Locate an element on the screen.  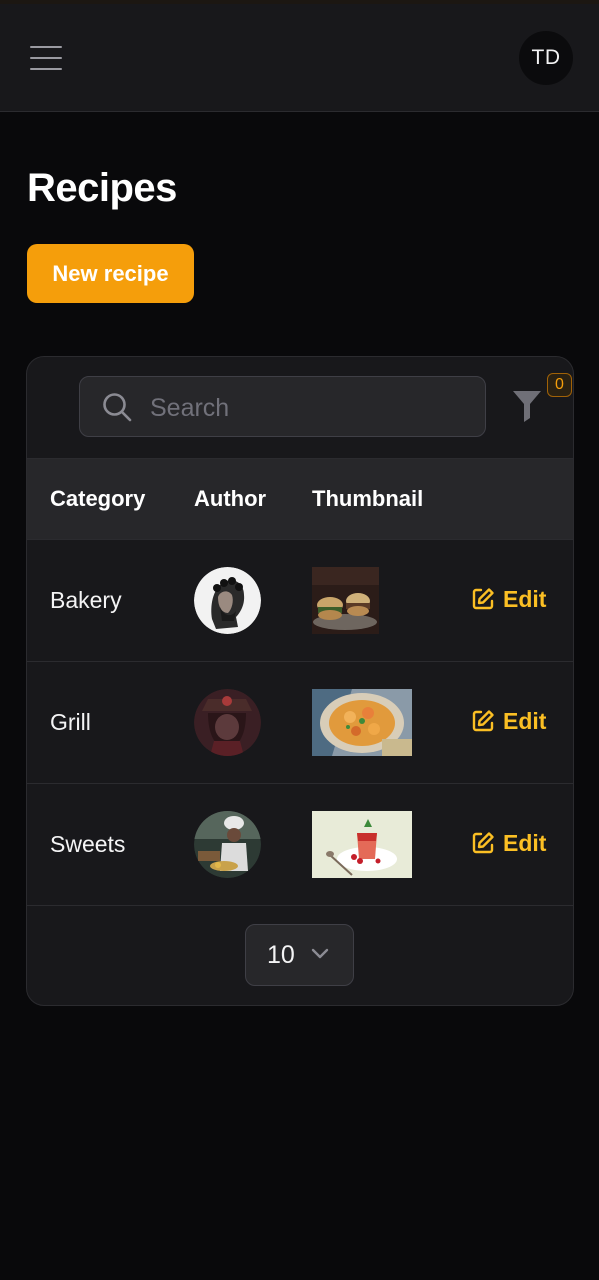
user-avatar: TD is located at coordinates (546, 58).